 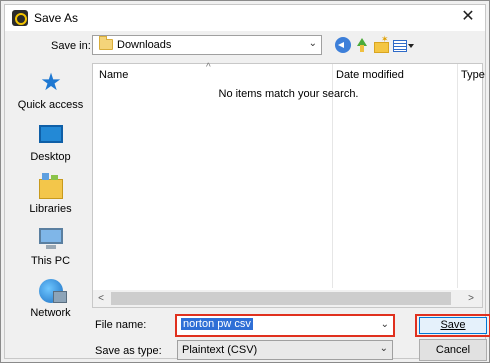 What do you see at coordinates (207, 45) in the screenshot?
I see `save-in-dropdown: Downloads ⌄` at bounding box center [207, 45].